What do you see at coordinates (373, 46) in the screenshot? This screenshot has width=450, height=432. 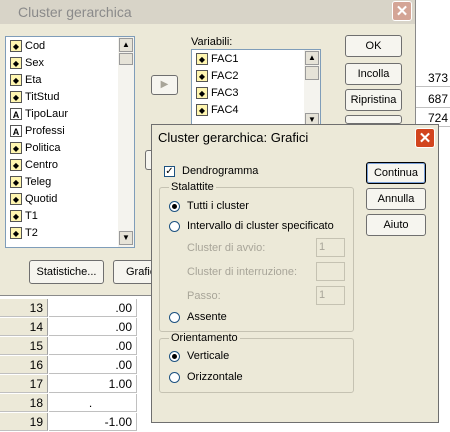 I see `ok-button: OK` at bounding box center [373, 46].